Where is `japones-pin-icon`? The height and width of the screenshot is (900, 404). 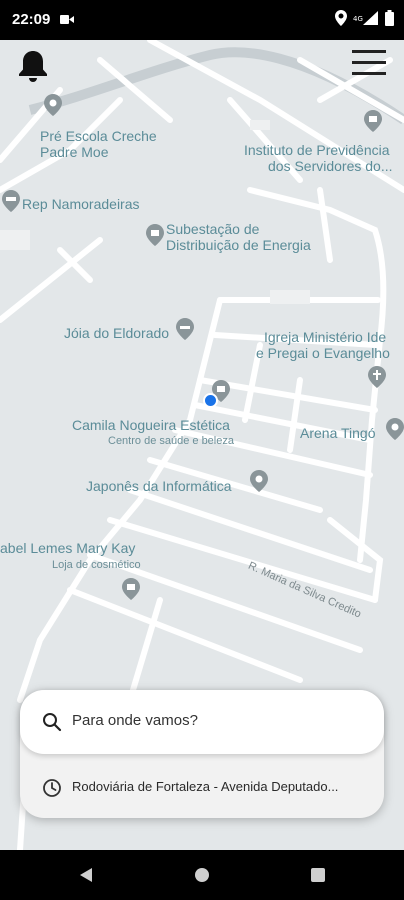 japones-pin-icon is located at coordinates (259, 481).